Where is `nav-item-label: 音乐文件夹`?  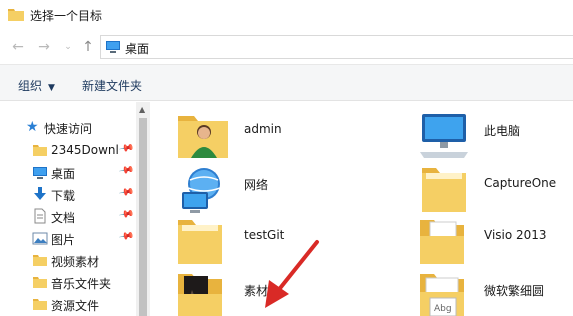 nav-item-label: 音乐文件夹 is located at coordinates (81, 284).